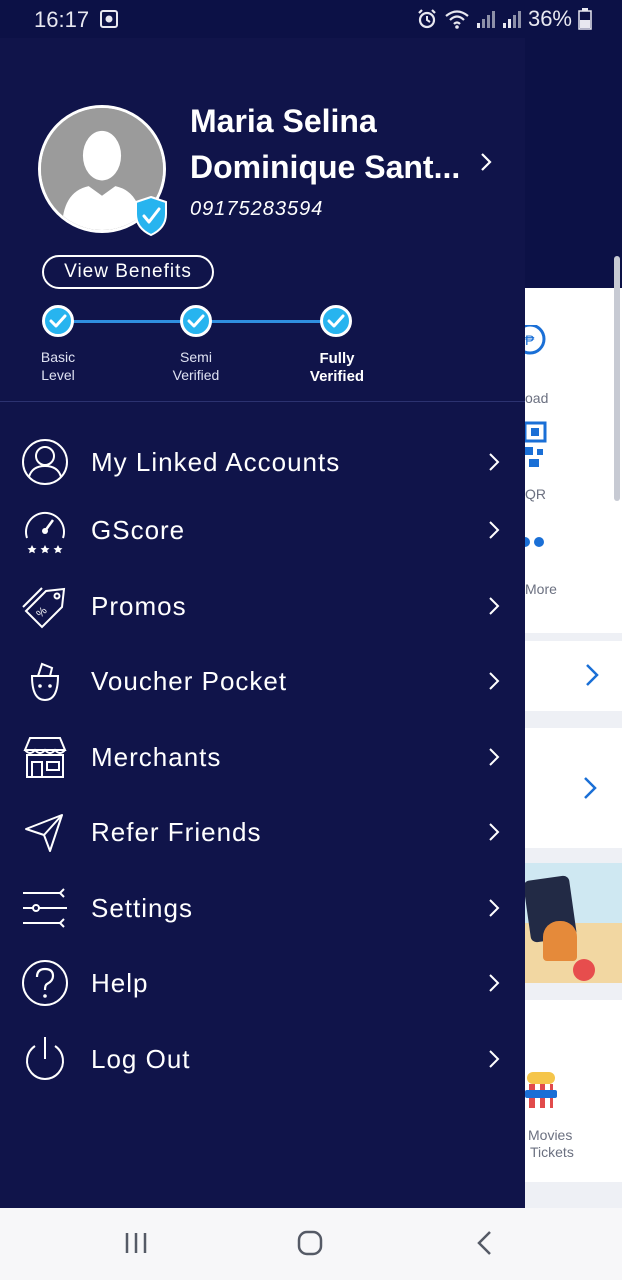 Image resolution: width=622 pixels, height=1280 pixels. Describe the element at coordinates (151, 216) in the screenshot. I see `verified-shield-icon` at that location.